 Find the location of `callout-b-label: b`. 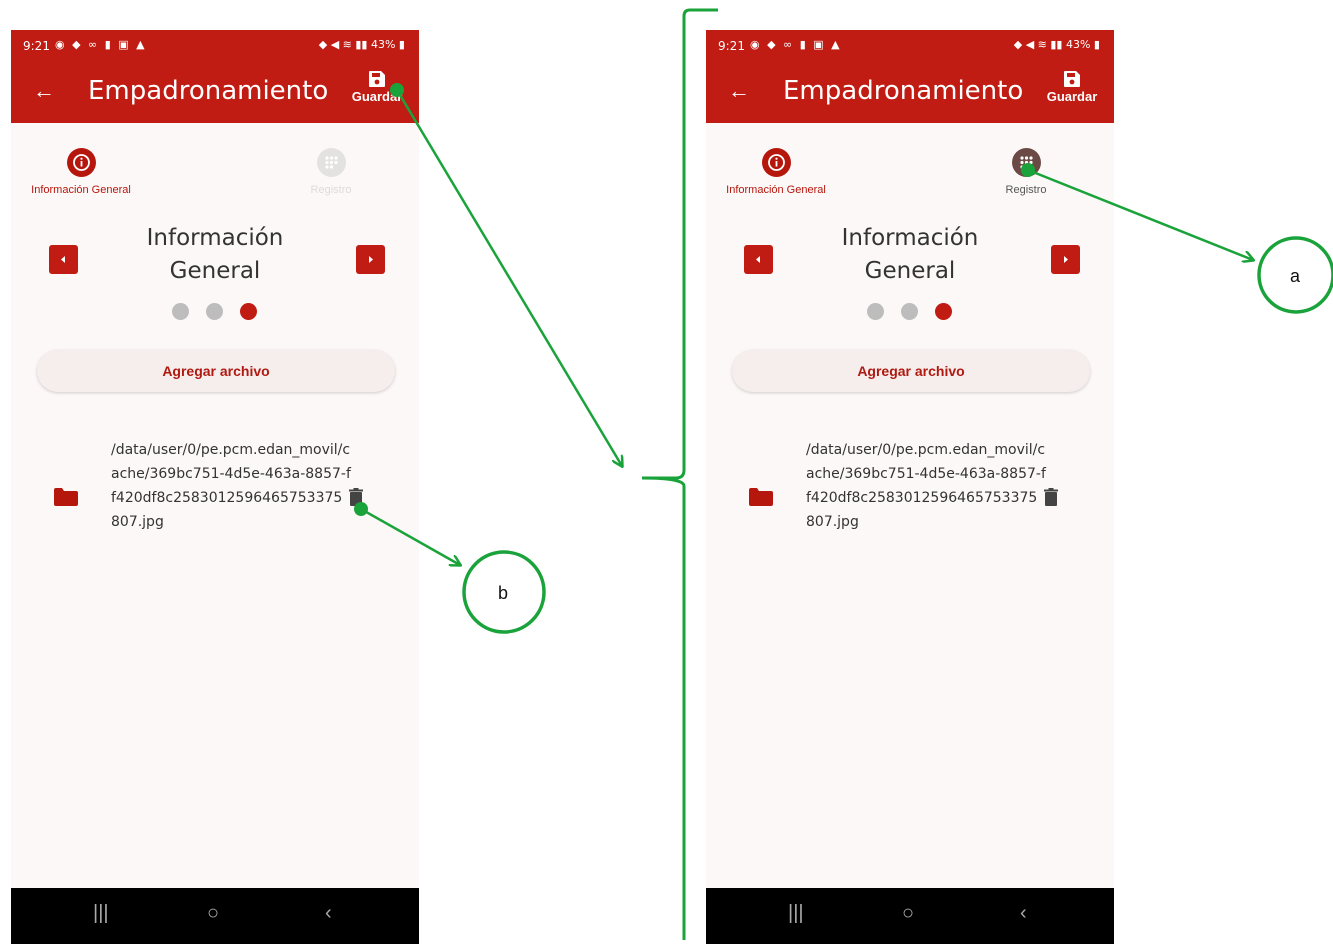

callout-b-label: b is located at coordinates (503, 593).